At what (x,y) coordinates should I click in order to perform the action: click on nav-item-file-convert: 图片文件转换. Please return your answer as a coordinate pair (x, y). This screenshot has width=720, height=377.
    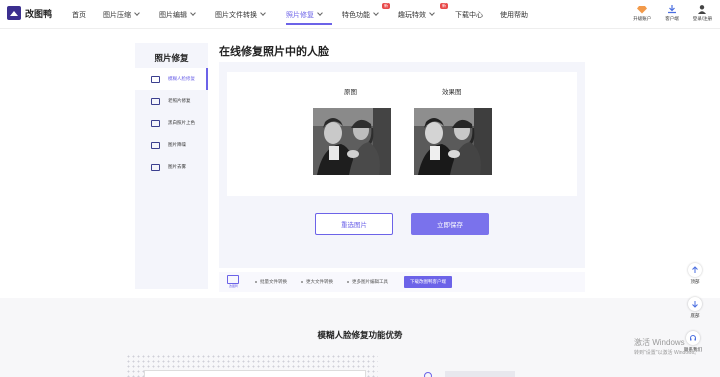
    Looking at the image, I should click on (250, 14).